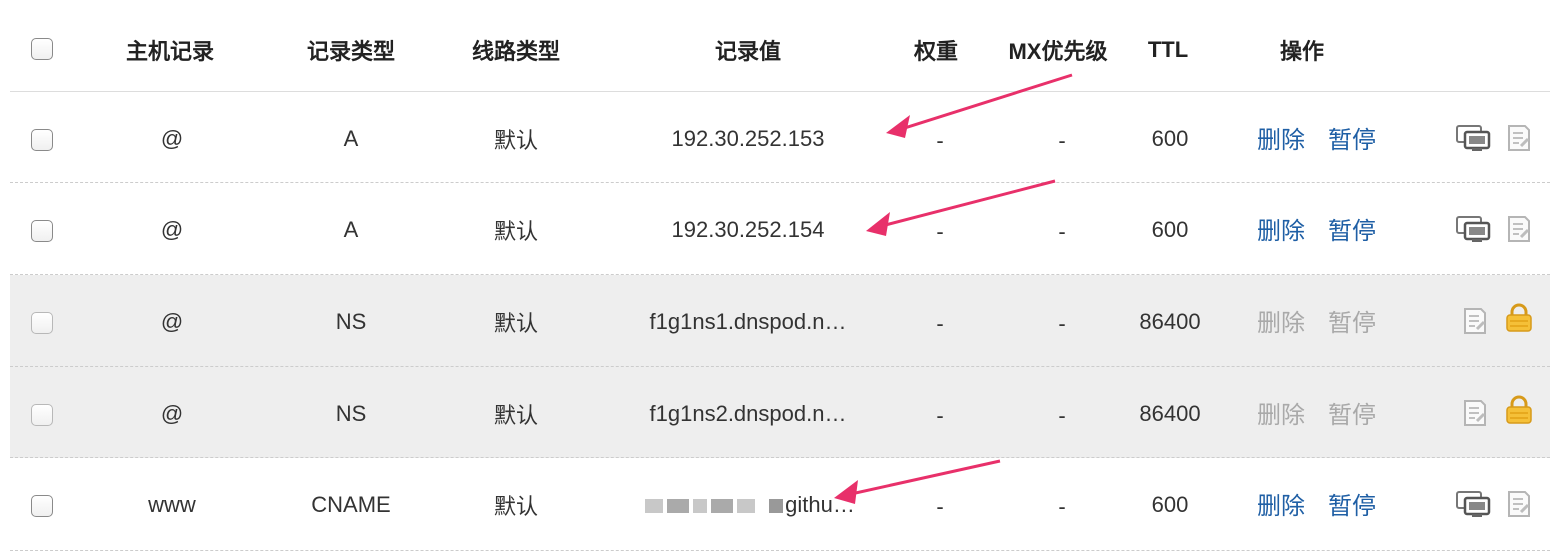  I want to click on annotation-arrows, so click(953, 288).